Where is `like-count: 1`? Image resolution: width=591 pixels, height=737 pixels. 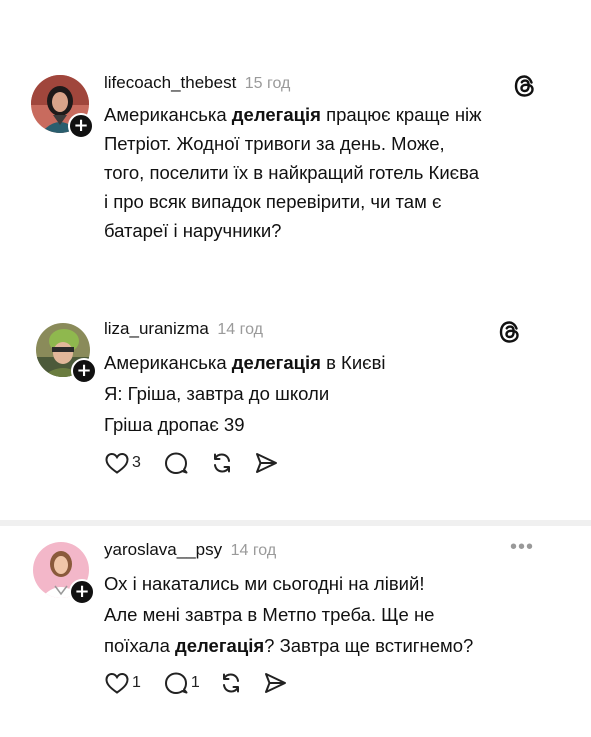 like-count: 1 is located at coordinates (136, 682).